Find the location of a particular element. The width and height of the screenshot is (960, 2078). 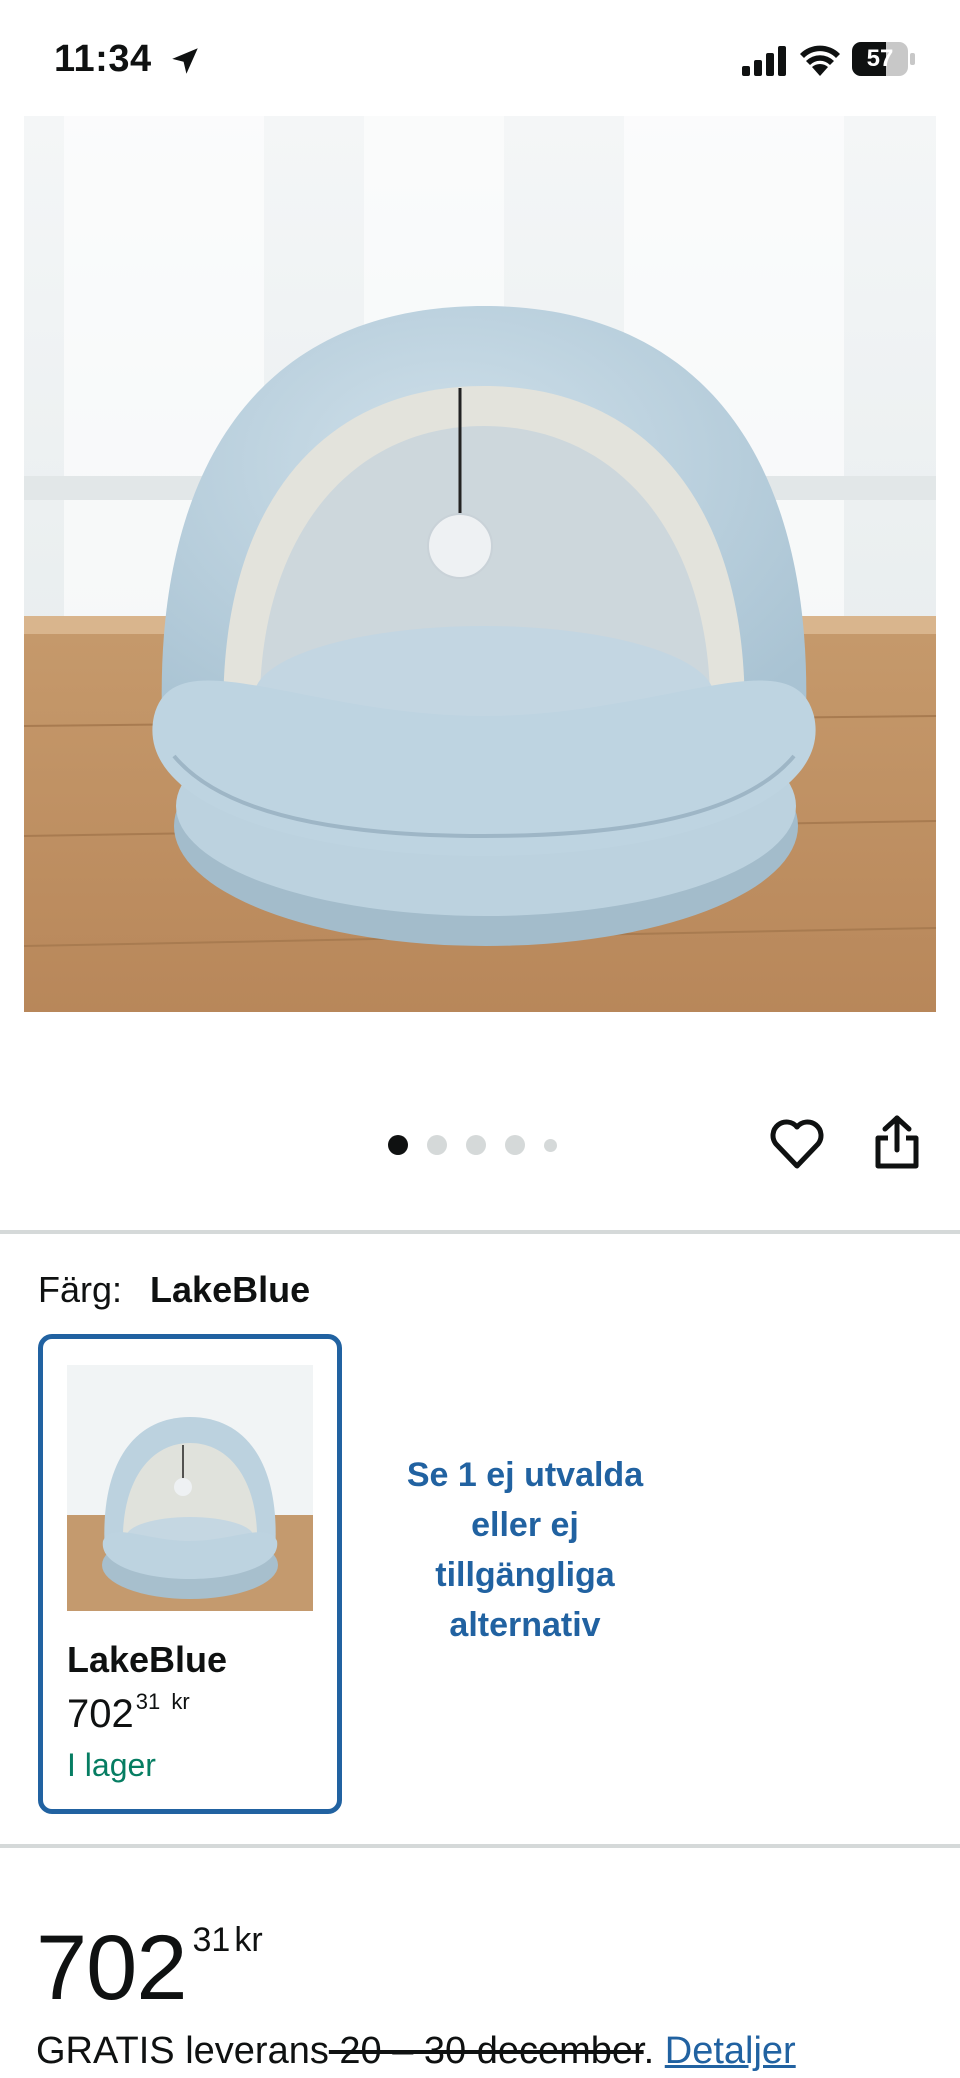

color-label: Färg: is located at coordinates (80, 1289).